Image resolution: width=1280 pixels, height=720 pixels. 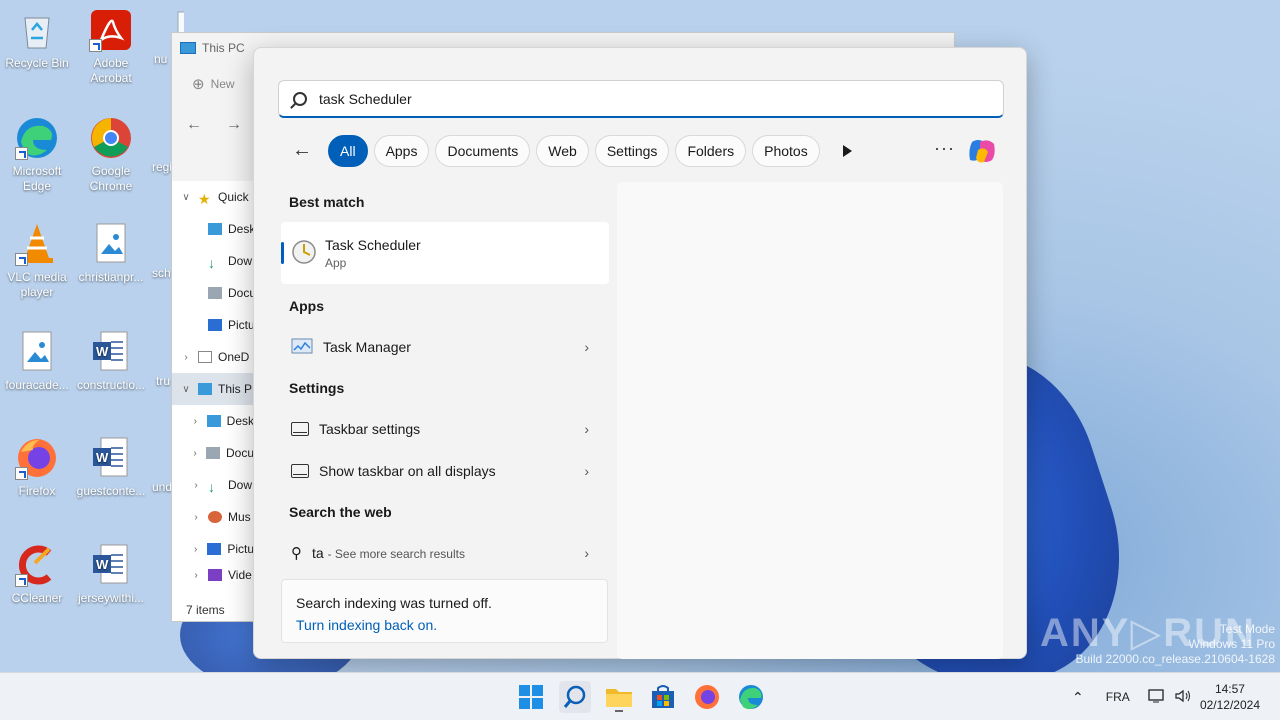 I want to click on desktop-icon-label: Google Chrome, so click(x=111, y=178).